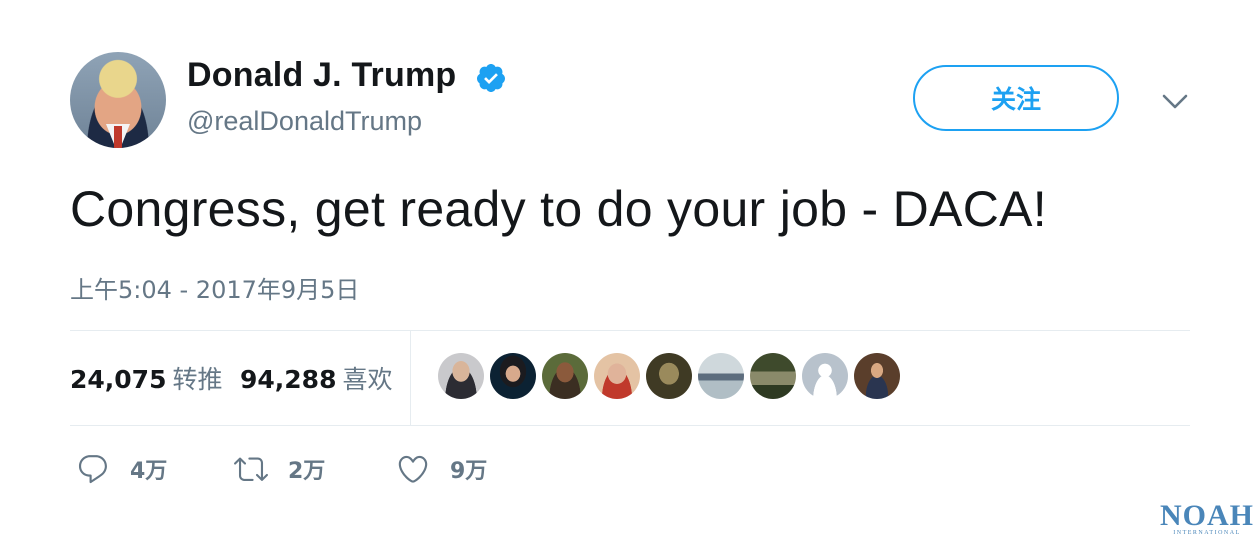  I want to click on reply-icon, so click(92, 469).